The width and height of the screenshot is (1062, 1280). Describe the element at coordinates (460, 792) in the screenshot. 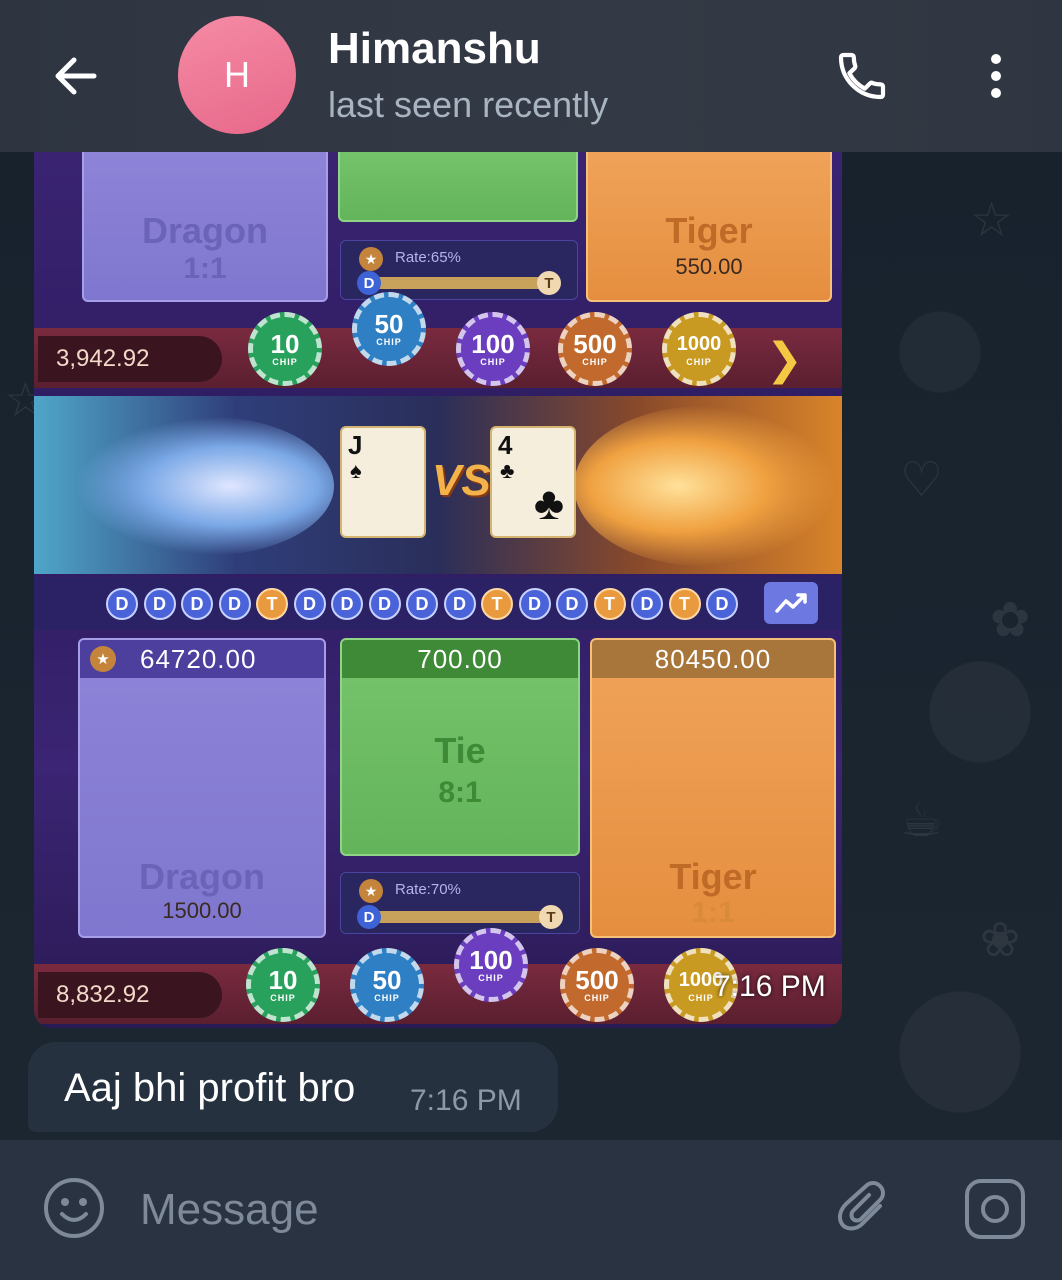

I see `tie-odds: 8:1` at that location.